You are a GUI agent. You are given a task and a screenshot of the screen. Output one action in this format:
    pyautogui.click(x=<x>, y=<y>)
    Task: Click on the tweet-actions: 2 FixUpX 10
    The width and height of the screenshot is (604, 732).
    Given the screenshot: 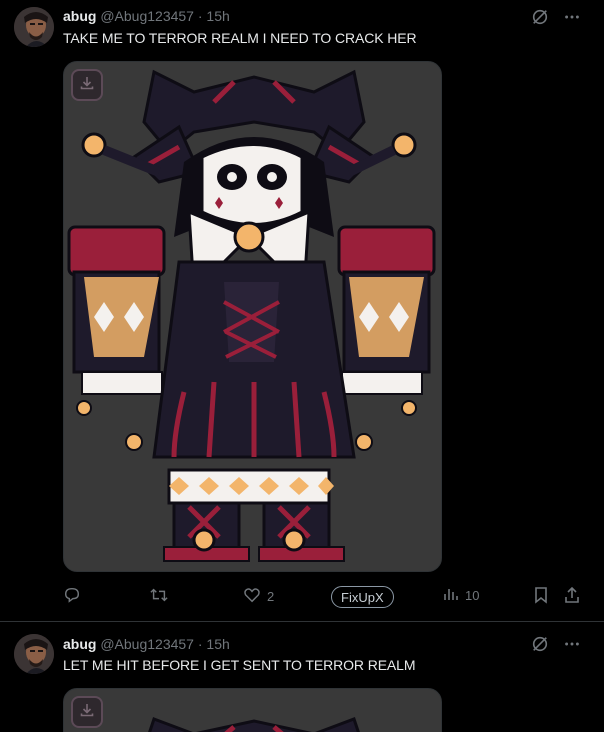 What is the action you would take?
    pyautogui.click(x=302, y=598)
    